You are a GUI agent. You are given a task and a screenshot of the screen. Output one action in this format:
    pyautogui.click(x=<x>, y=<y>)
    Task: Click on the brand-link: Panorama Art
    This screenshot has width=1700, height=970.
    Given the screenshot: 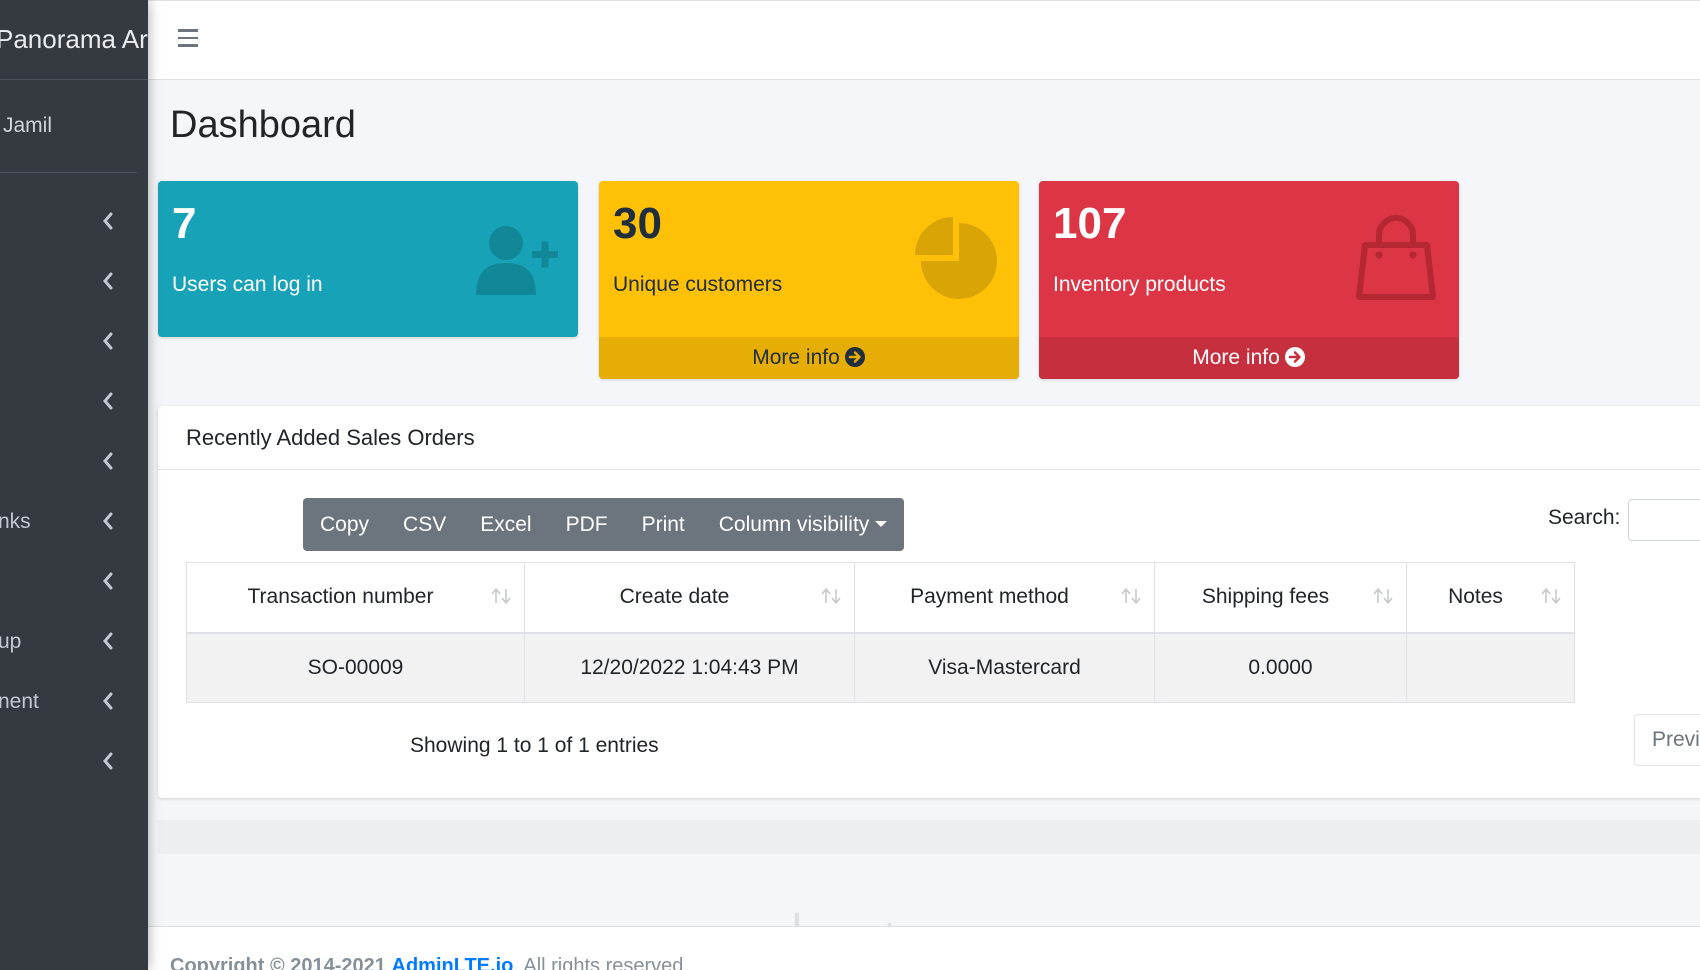 What is the action you would take?
    pyautogui.click(x=74, y=40)
    